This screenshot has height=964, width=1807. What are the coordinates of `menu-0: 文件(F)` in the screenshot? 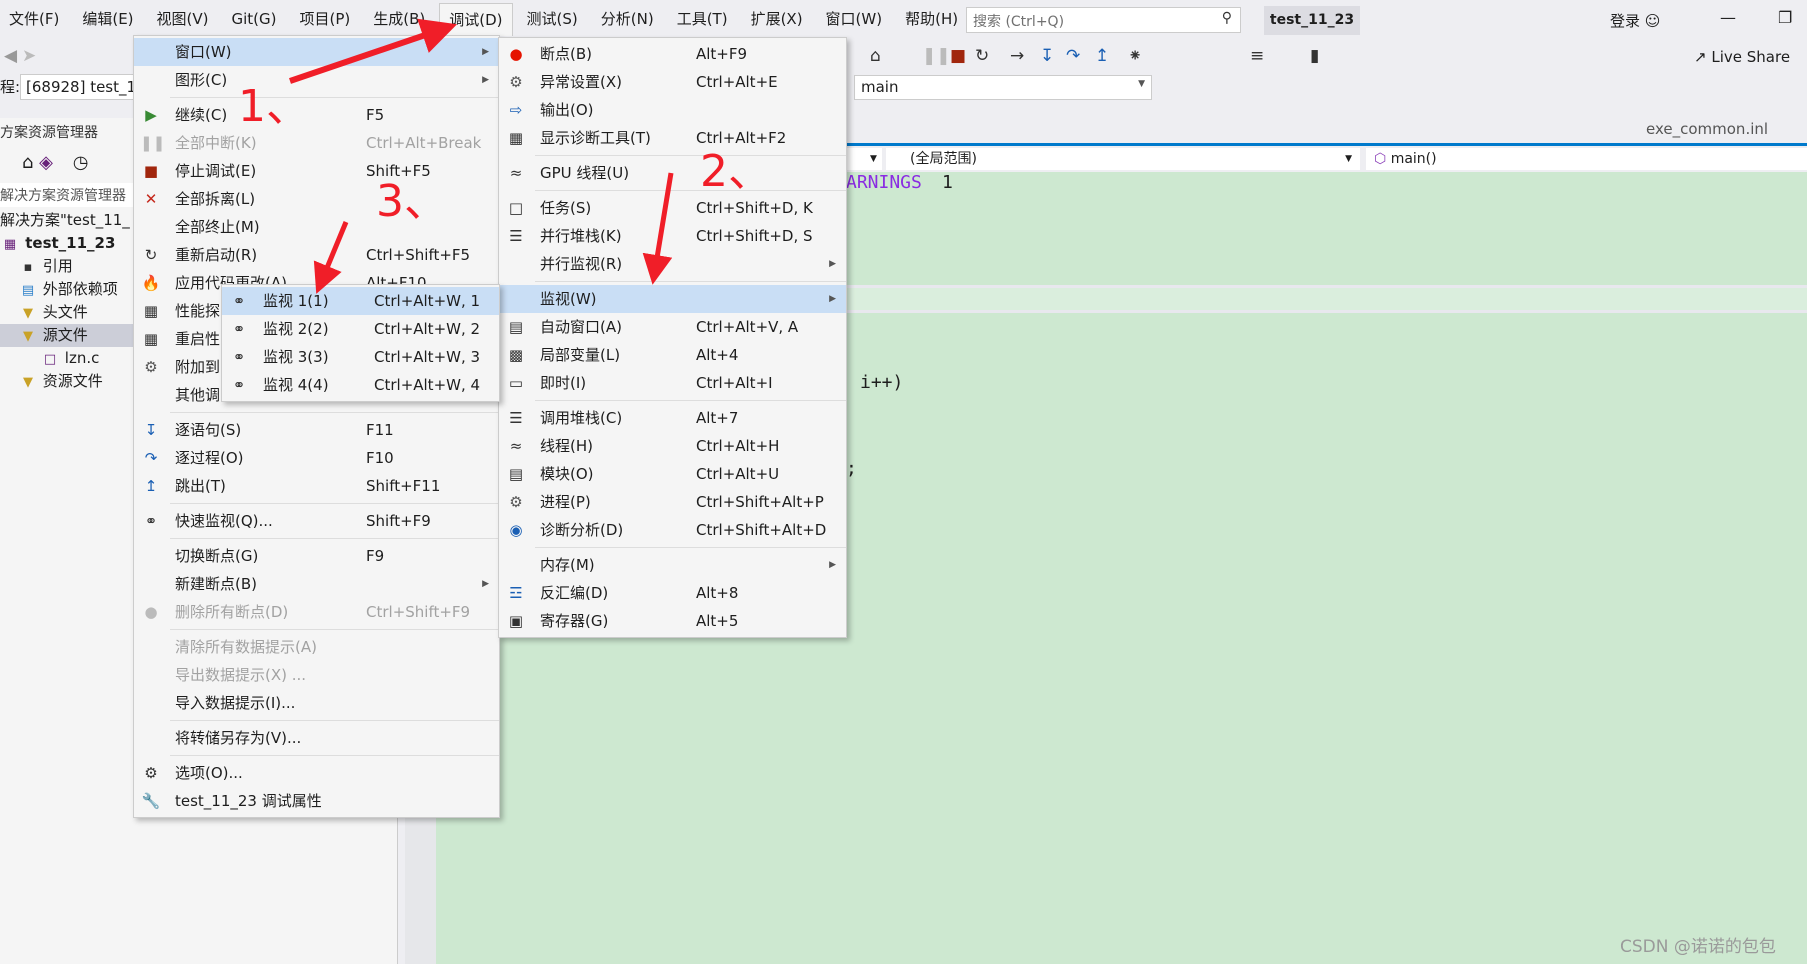 It's located at (34, 19).